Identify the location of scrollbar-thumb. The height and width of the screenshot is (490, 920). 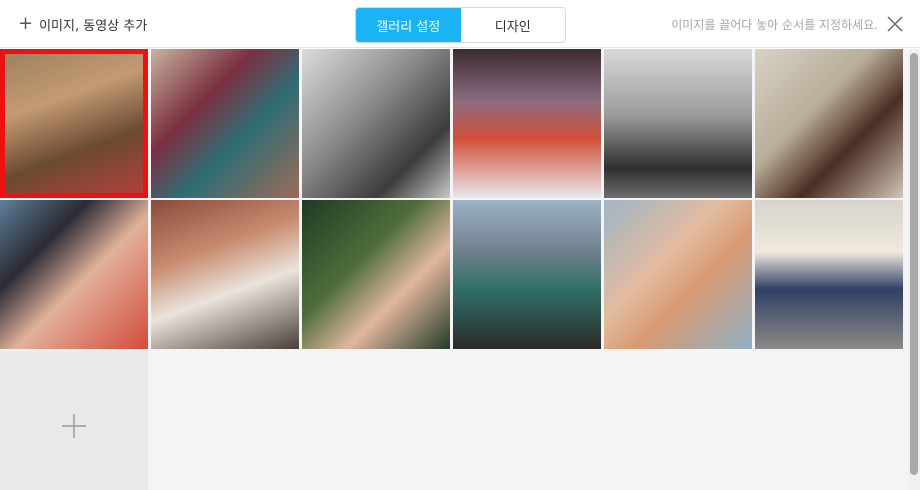
(914, 264).